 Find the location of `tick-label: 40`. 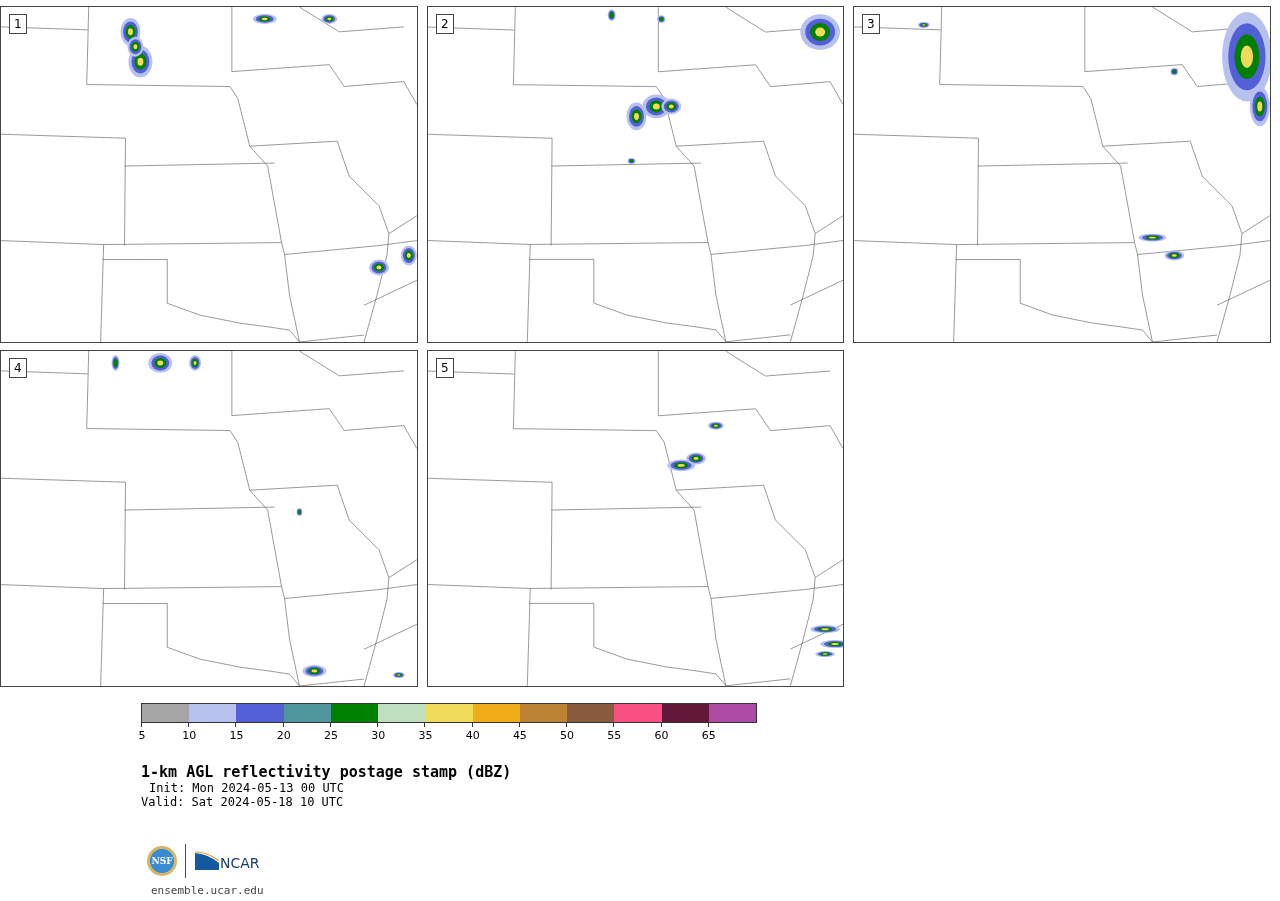

tick-label: 40 is located at coordinates (472, 735).